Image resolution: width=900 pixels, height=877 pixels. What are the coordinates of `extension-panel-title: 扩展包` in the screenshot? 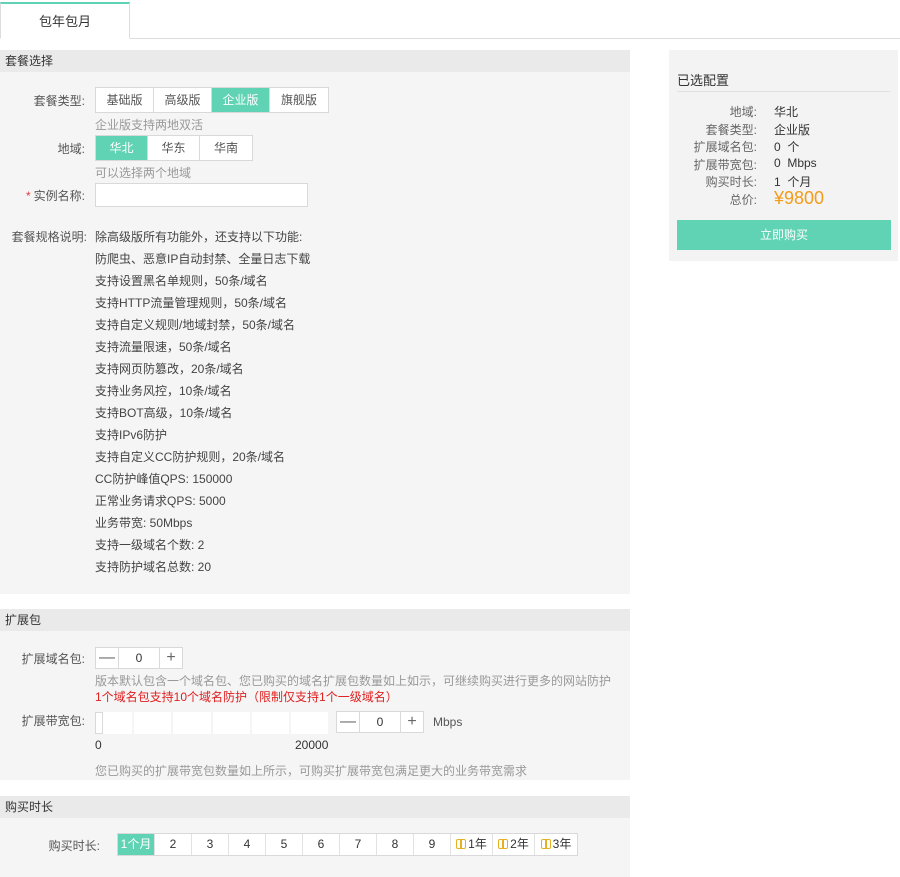 It's located at (315, 620).